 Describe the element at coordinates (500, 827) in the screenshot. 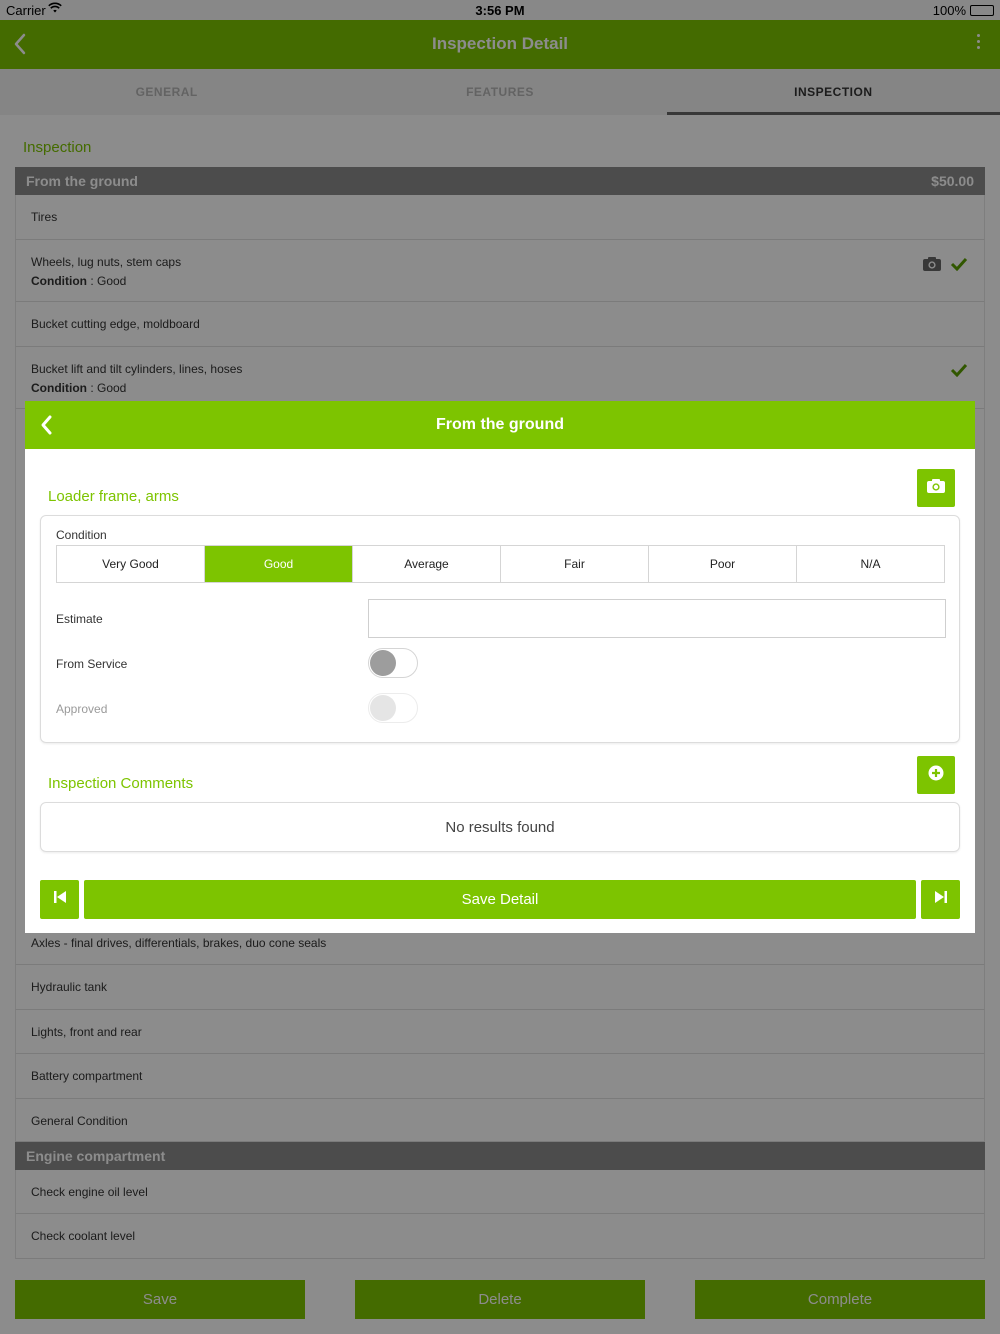

I see `empty-state: No results found` at that location.